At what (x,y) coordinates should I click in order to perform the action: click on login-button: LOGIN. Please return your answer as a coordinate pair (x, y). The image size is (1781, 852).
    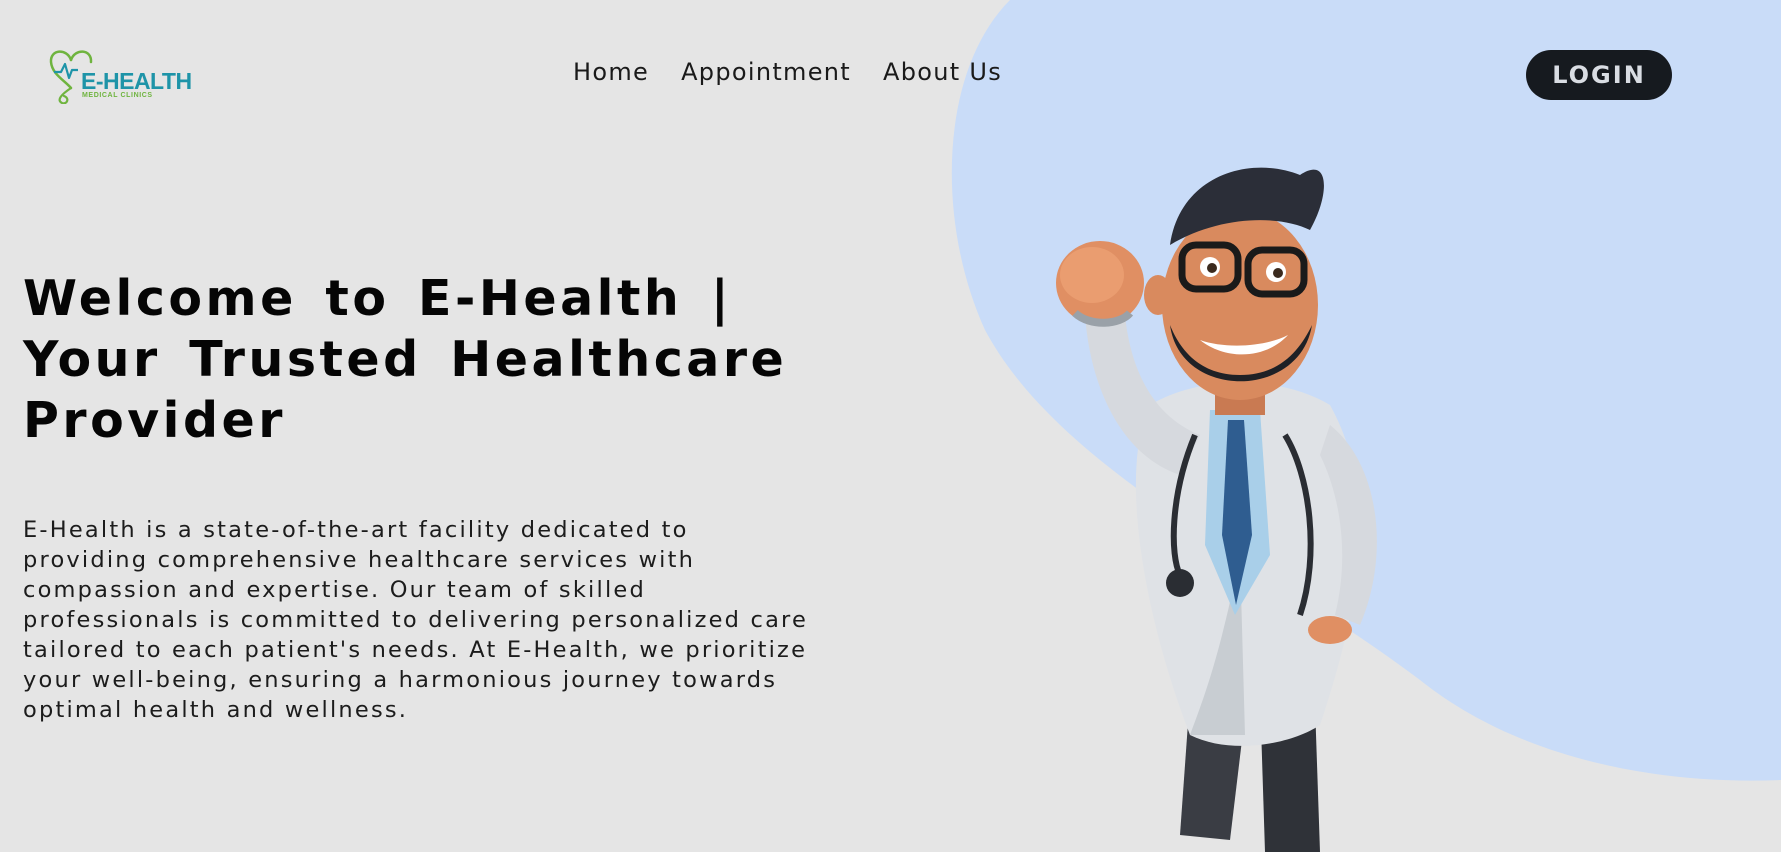
    Looking at the image, I should click on (1599, 75).